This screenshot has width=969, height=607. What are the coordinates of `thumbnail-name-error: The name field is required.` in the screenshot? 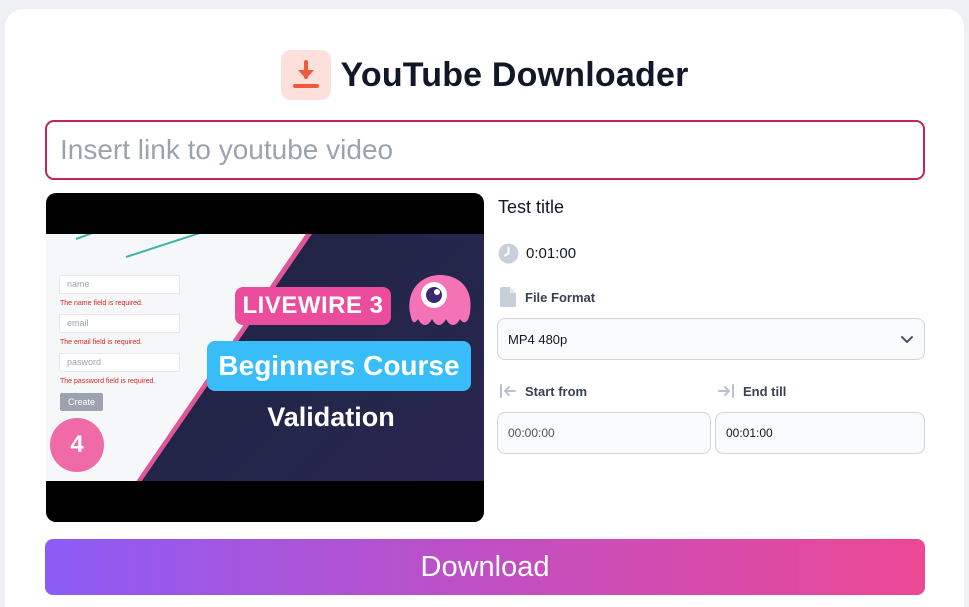 It's located at (101, 303).